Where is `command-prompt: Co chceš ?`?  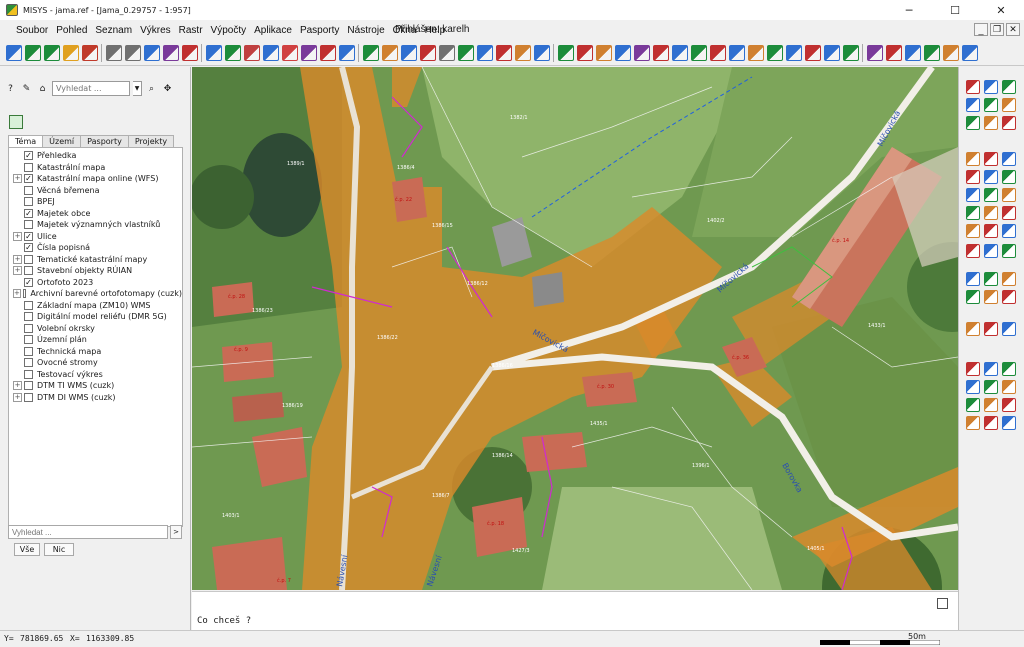 command-prompt: Co chceš ? is located at coordinates (224, 621).